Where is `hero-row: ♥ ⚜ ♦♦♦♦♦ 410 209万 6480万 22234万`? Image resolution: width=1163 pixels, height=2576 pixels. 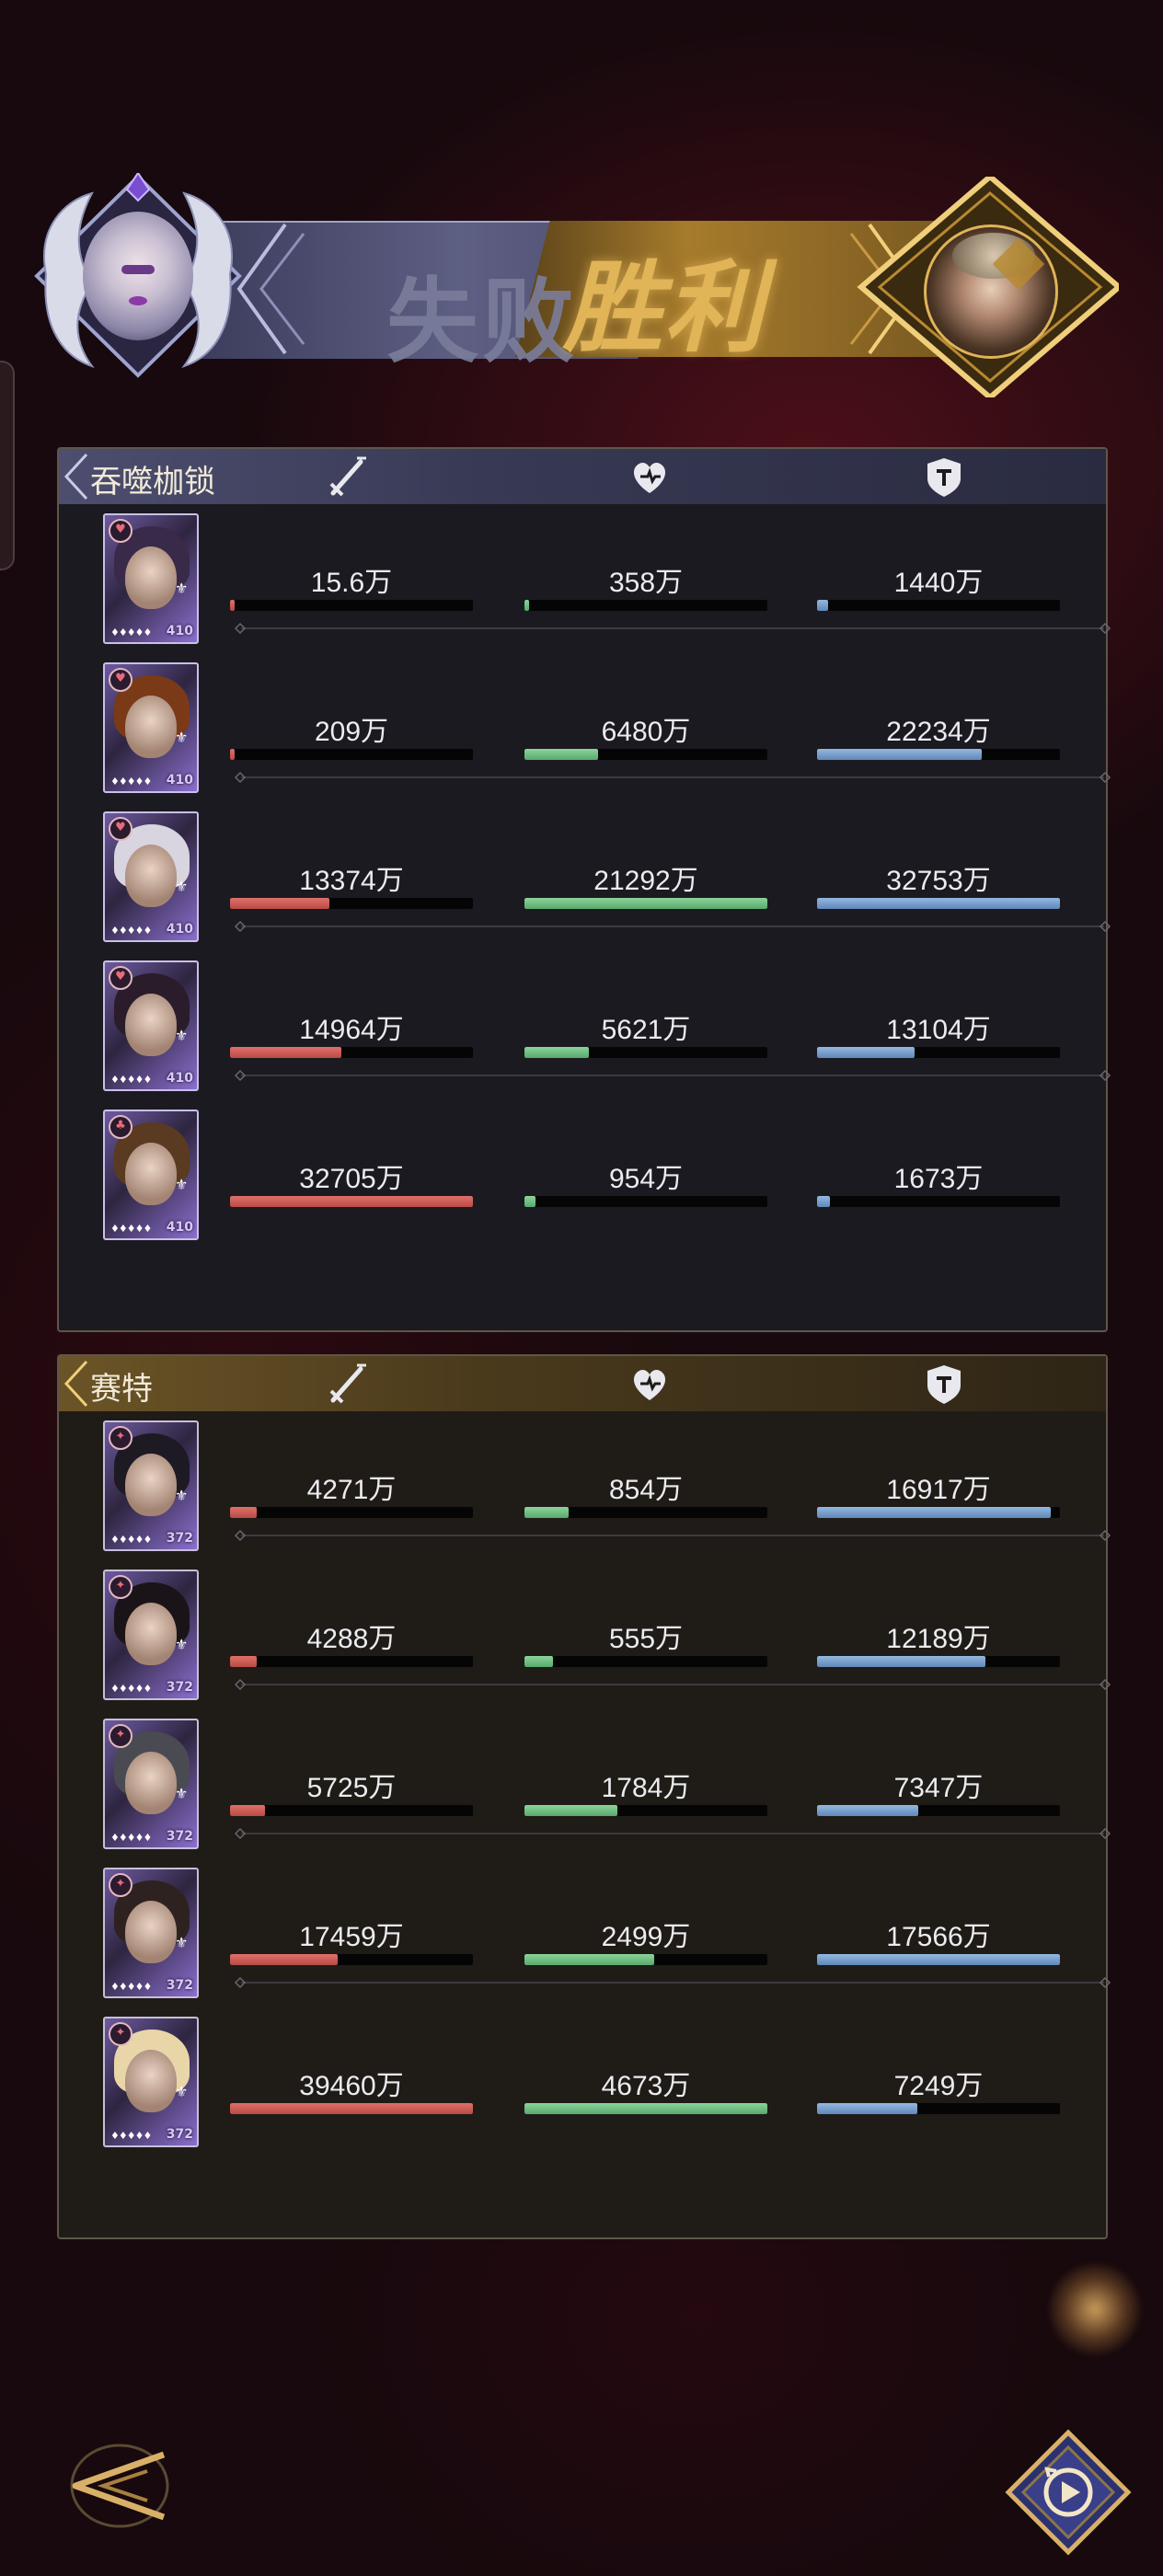
hero-row: ♥ ⚜ ♦♦♦♦♦ 410 209万 6480万 22234万 is located at coordinates (585, 736).